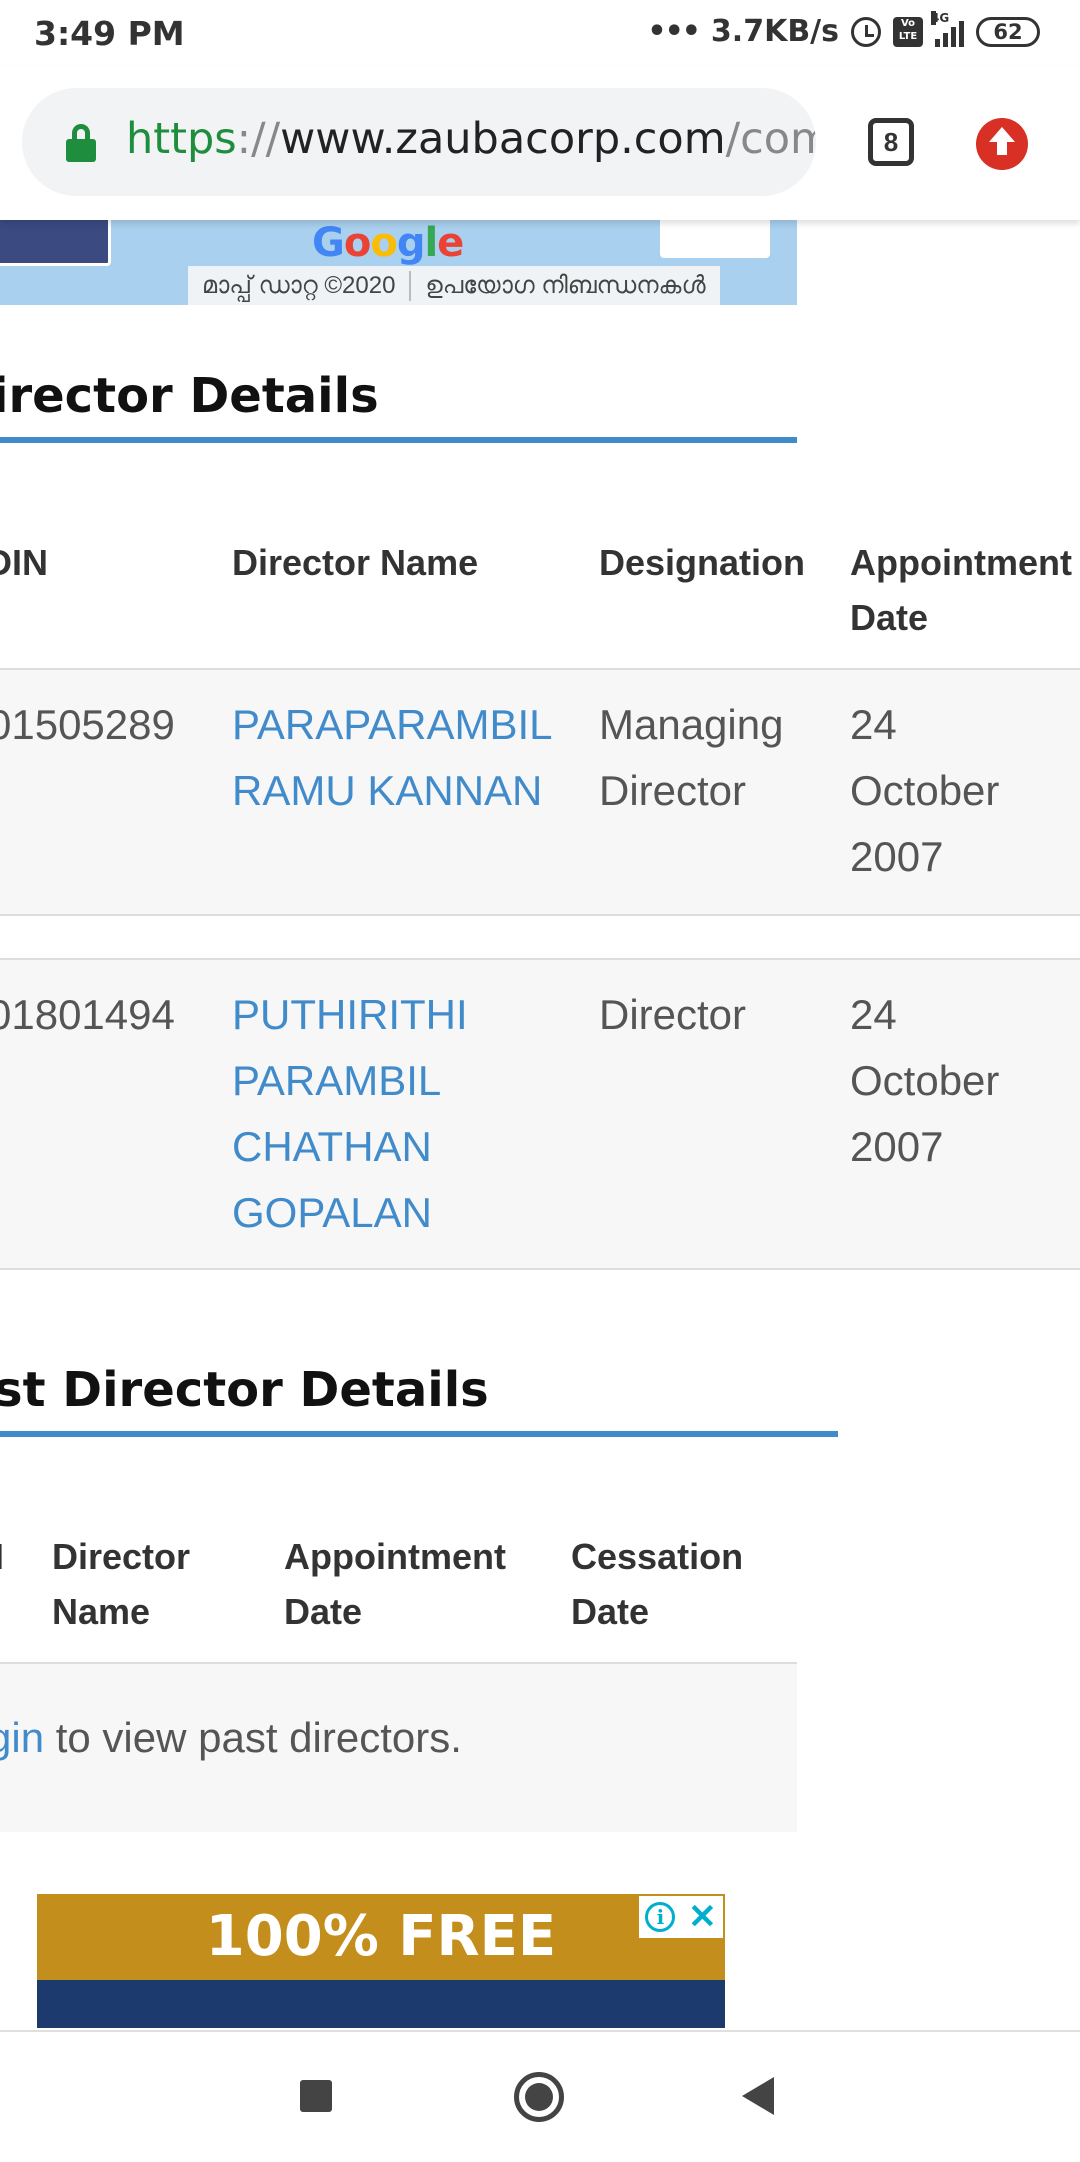 The height and width of the screenshot is (2162, 1080). What do you see at coordinates (101, 1611) in the screenshot?
I see `past-header-name-line2: Name` at bounding box center [101, 1611].